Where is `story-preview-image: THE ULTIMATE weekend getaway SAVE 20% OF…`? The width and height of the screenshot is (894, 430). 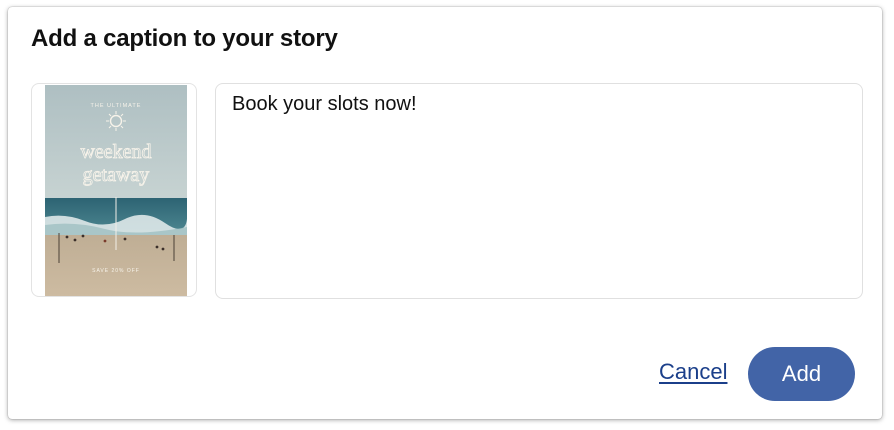 story-preview-image: THE ULTIMATE weekend getaway SAVE 20% OF… is located at coordinates (116, 190).